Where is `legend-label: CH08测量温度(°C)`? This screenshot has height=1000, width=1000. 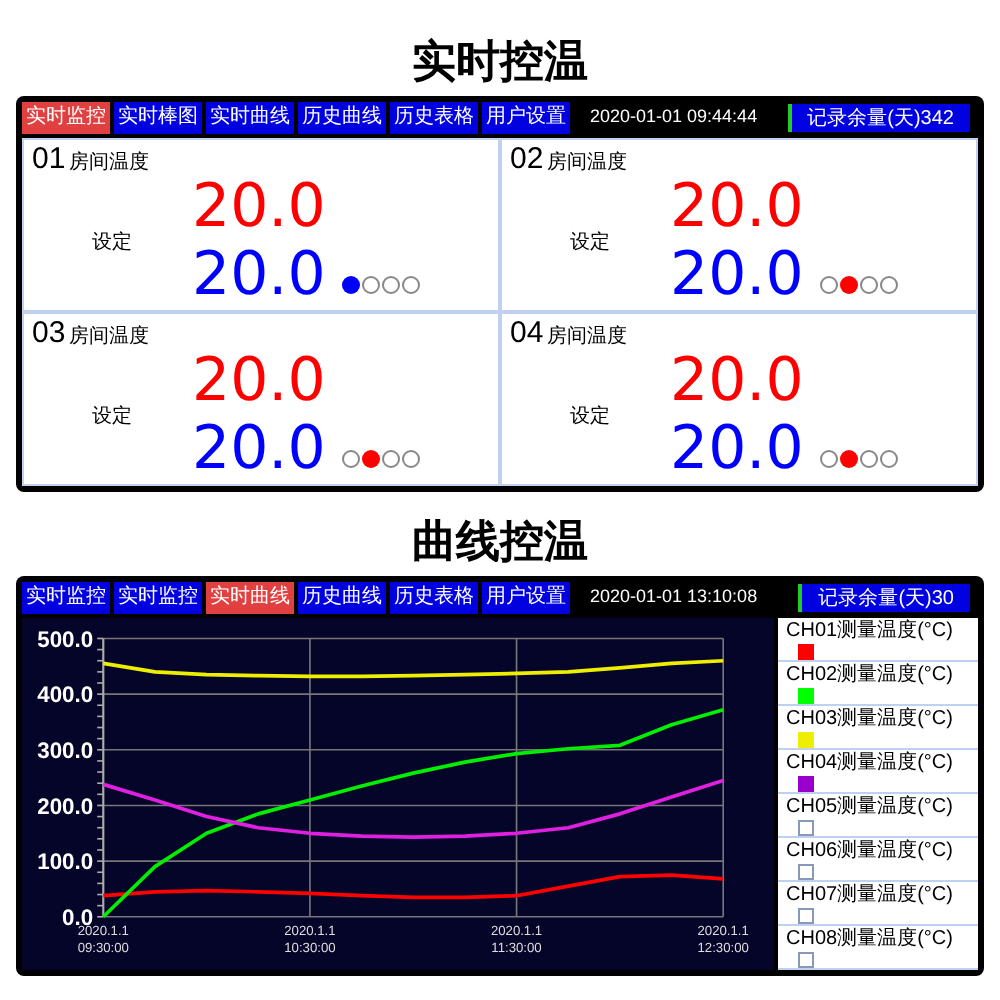 legend-label: CH08测量温度(°C) is located at coordinates (870, 938).